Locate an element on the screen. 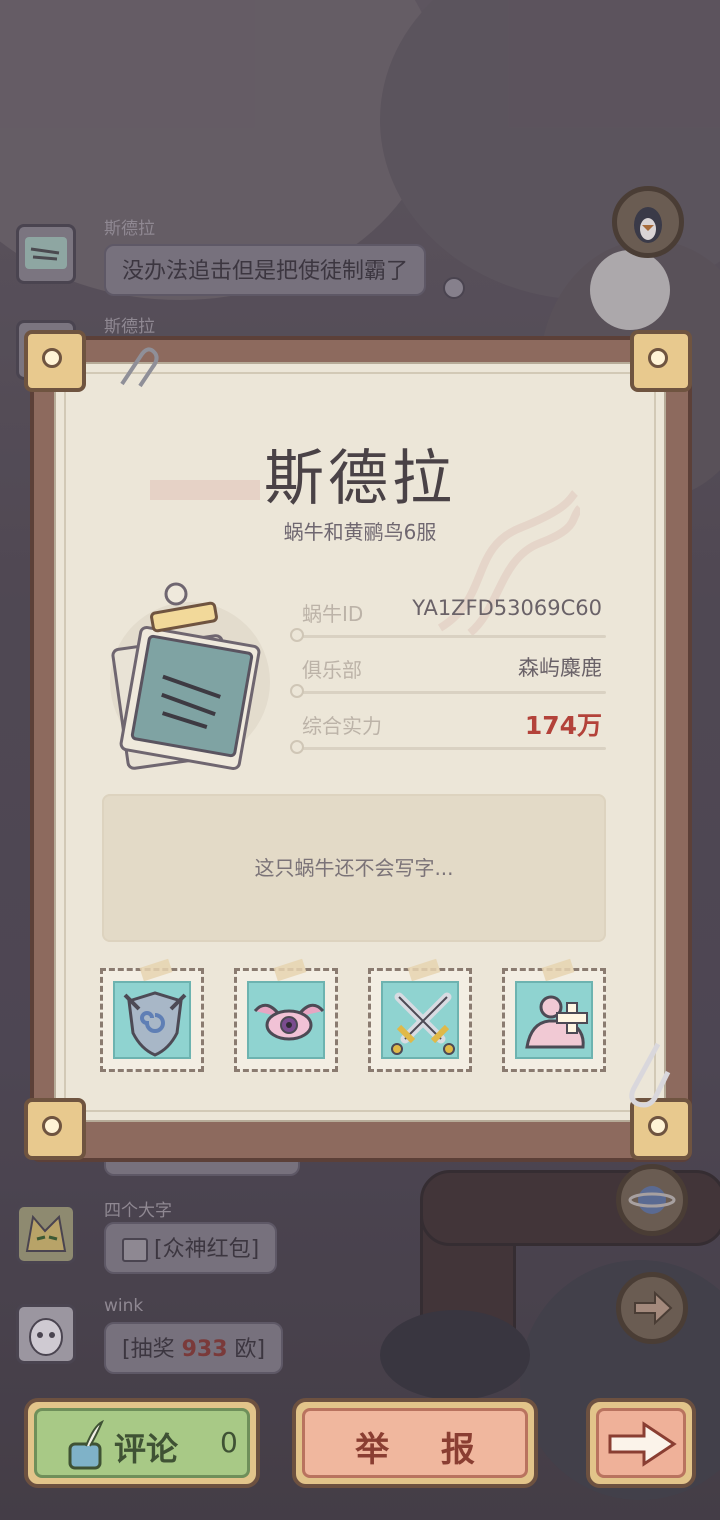 The image size is (720, 1520). chat-message-bubble: 没办法追击但是把使徒制霸了 is located at coordinates (265, 270).